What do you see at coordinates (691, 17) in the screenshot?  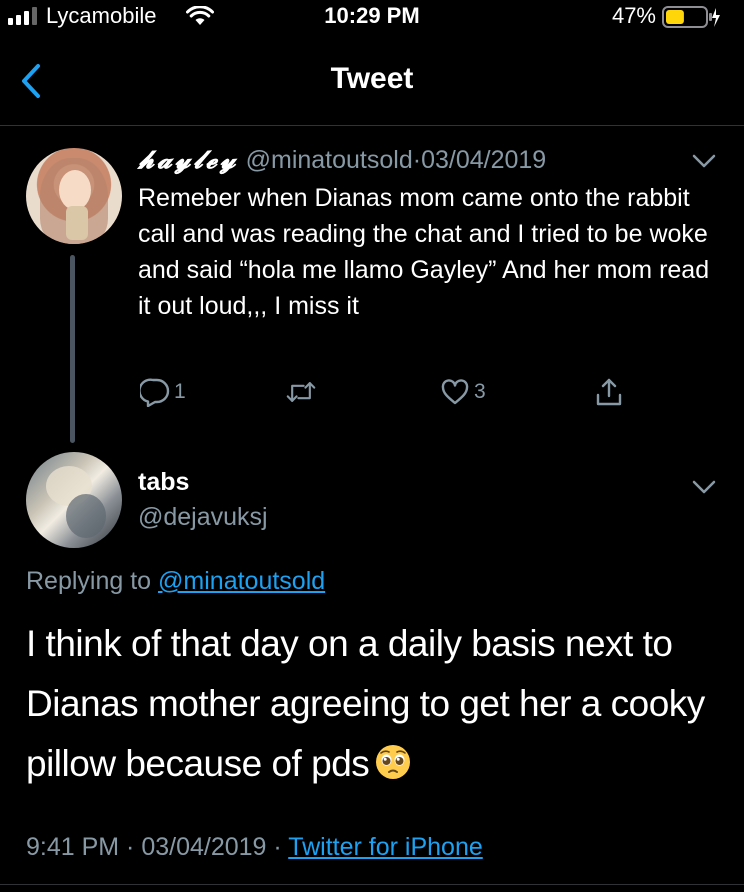 I see `battery-charging-icon` at bounding box center [691, 17].